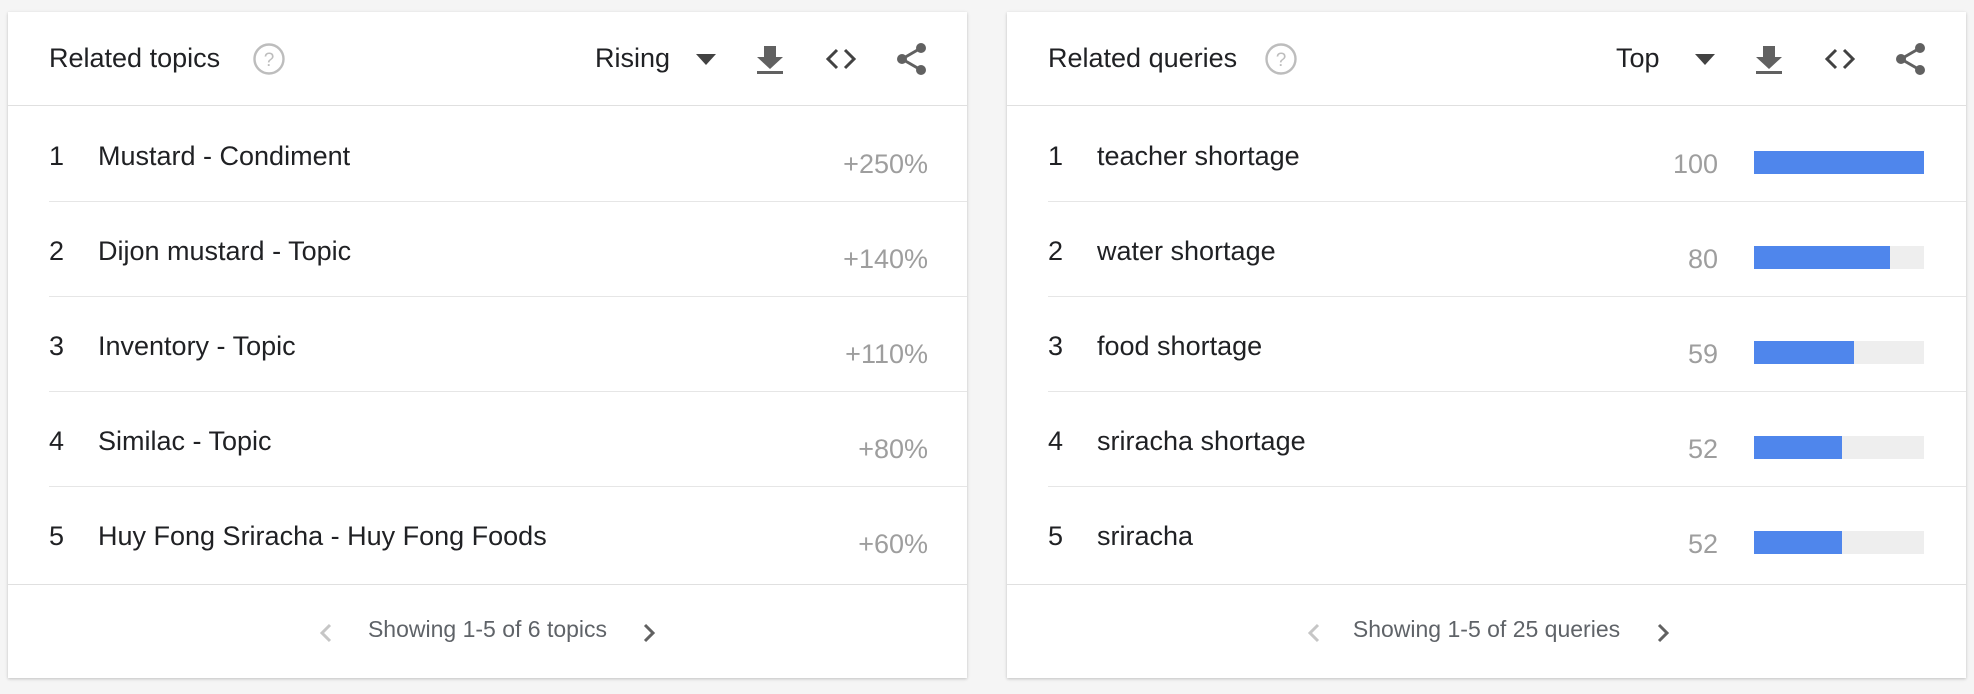 Image resolution: width=1974 pixels, height=694 pixels. I want to click on interest-value: 59, so click(1702, 354).